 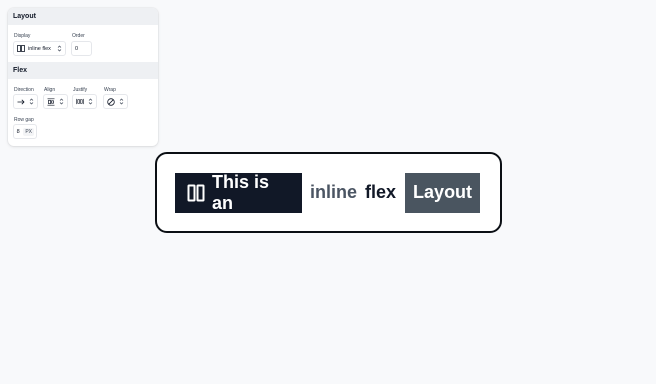 I want to click on dark-chip: This is an, so click(x=238, y=192).